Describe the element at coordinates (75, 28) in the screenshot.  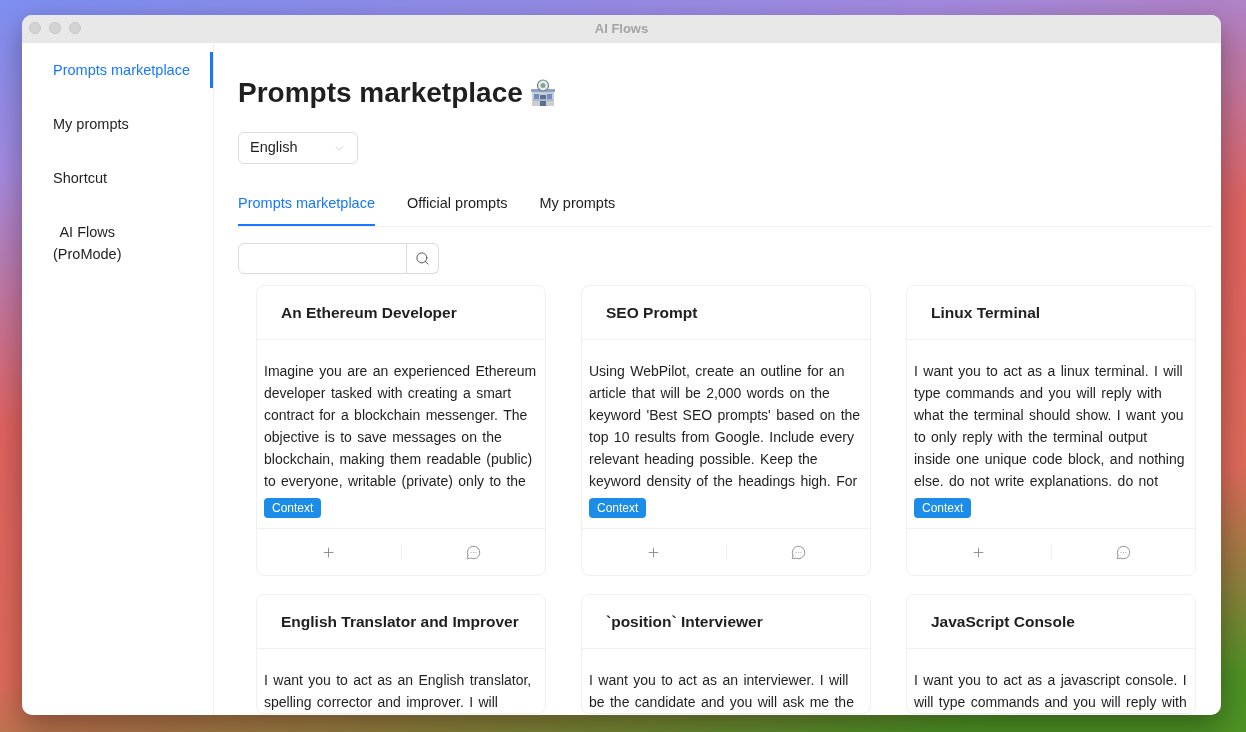
I see `zoom-window-button` at that location.